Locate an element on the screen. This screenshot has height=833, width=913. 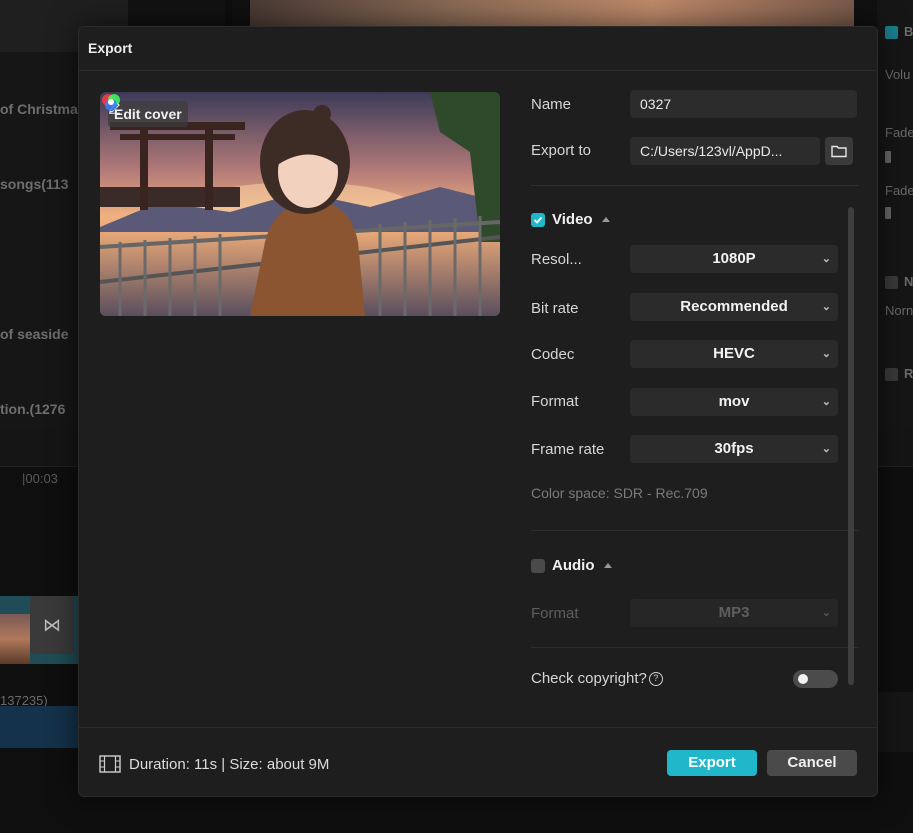
audio-section-label: Audio is located at coordinates (573, 565).